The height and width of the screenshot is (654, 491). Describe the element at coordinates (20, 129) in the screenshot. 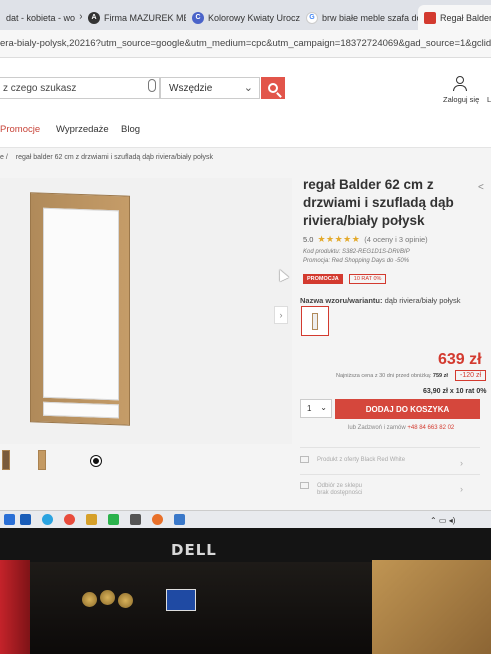

I see `nav-item-promocje: Promocje` at that location.